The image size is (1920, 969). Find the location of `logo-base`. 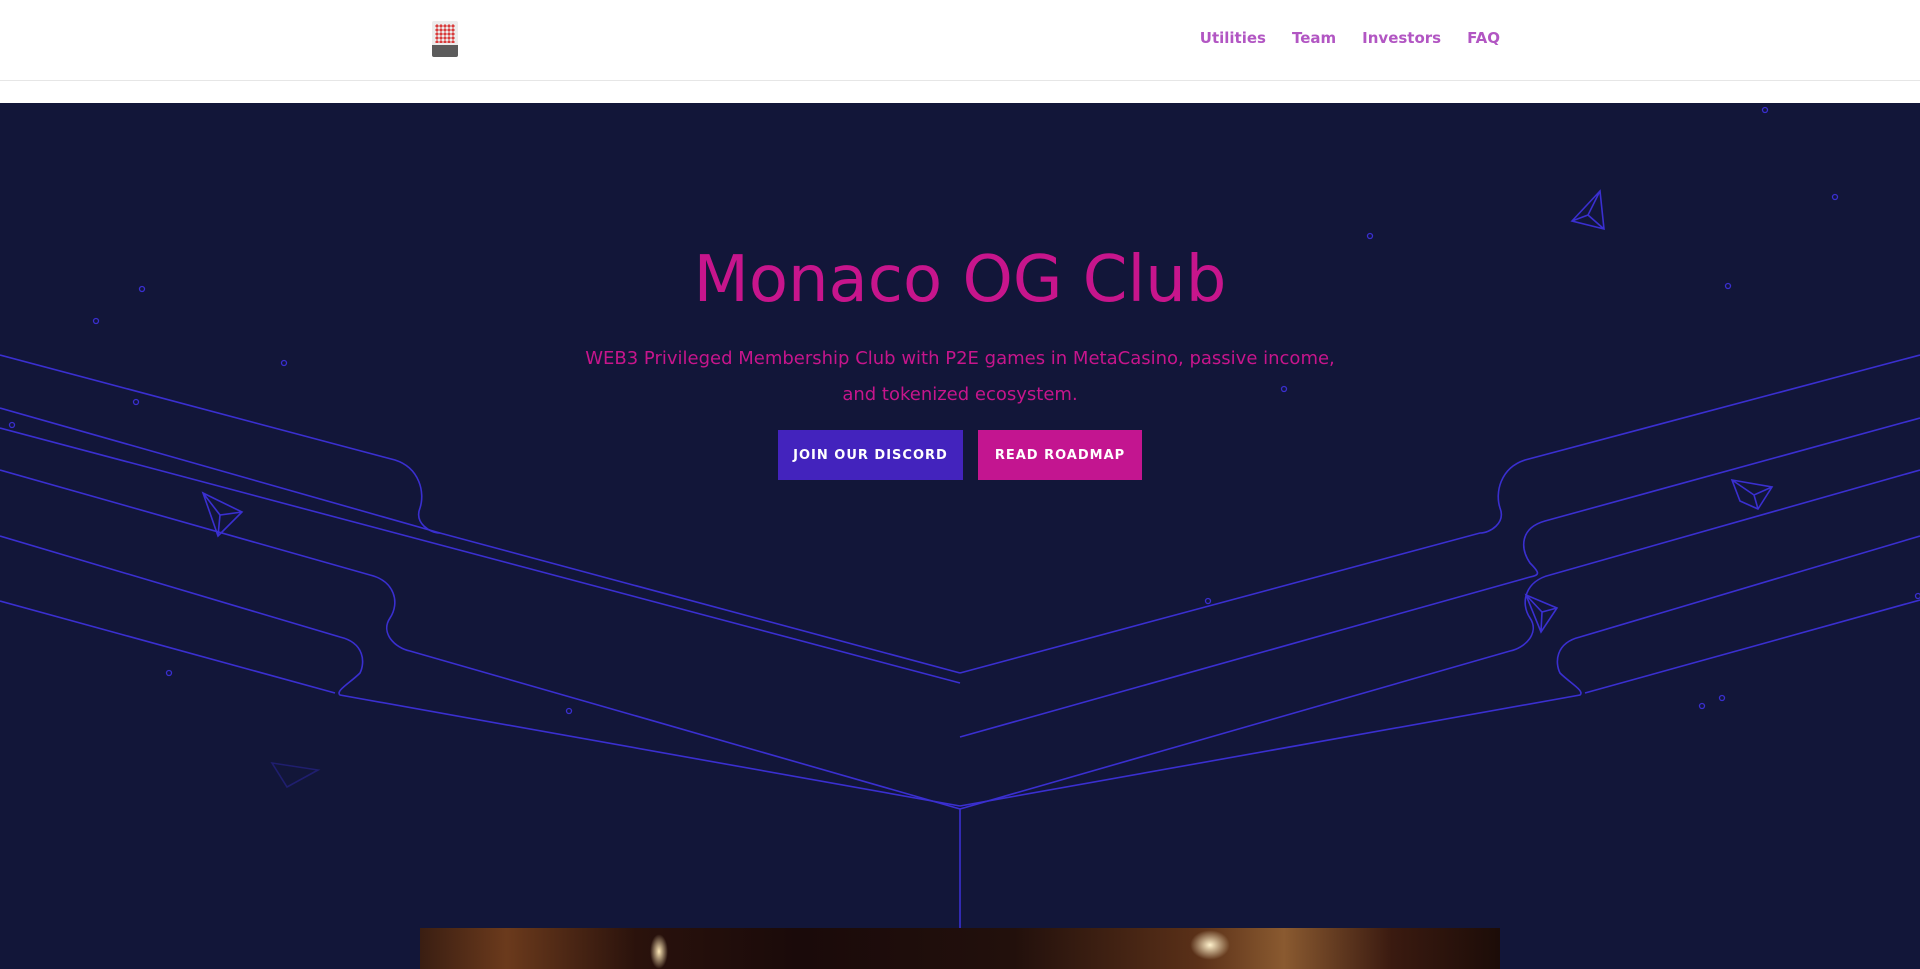

logo-base is located at coordinates (445, 51).